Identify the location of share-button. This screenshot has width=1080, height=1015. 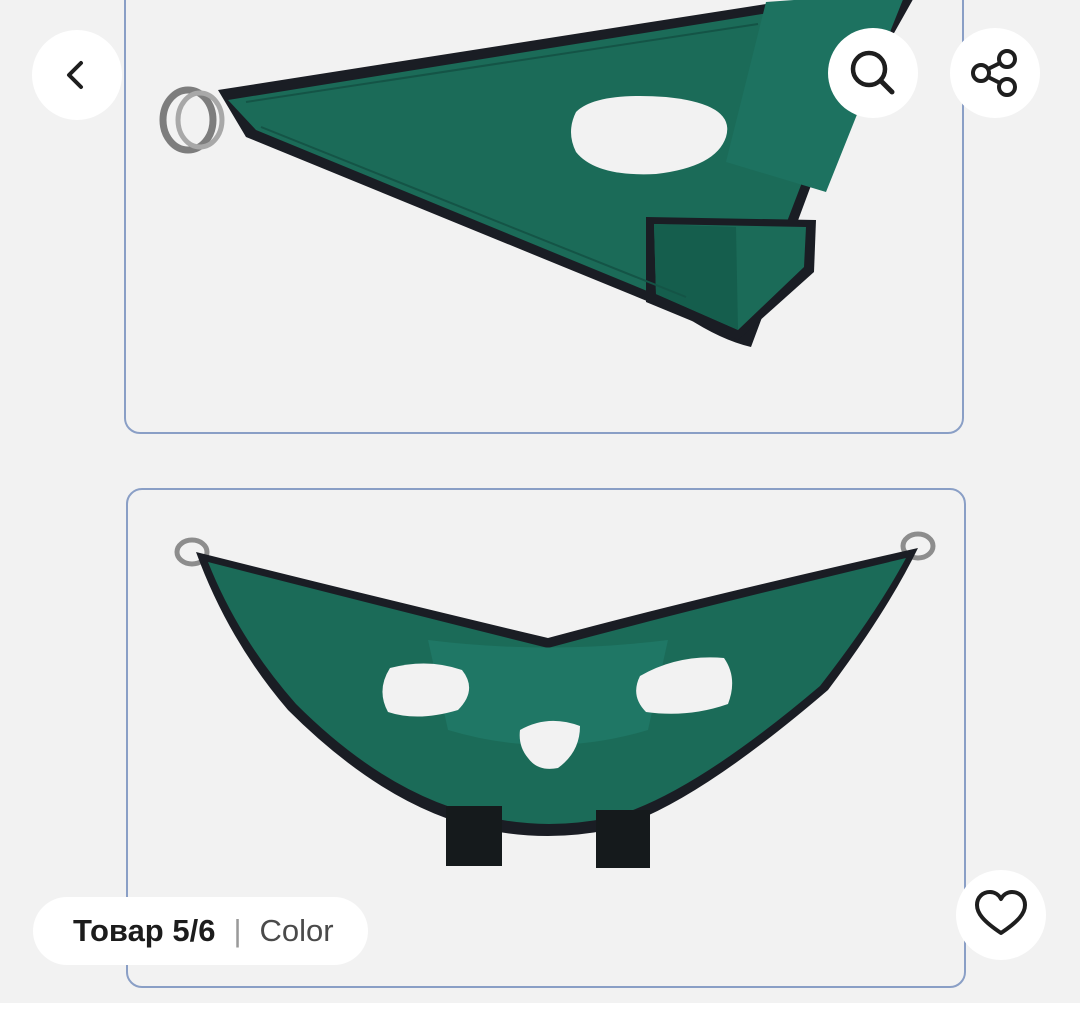
(995, 73).